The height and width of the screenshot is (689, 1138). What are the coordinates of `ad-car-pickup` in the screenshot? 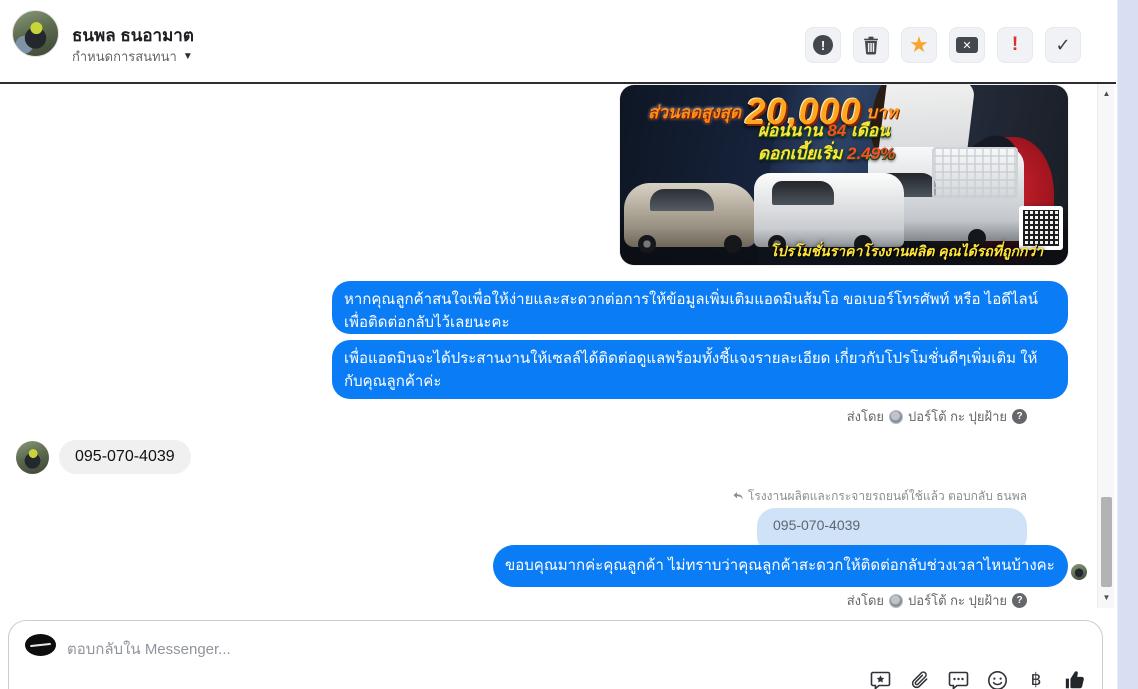 It's located at (829, 213).